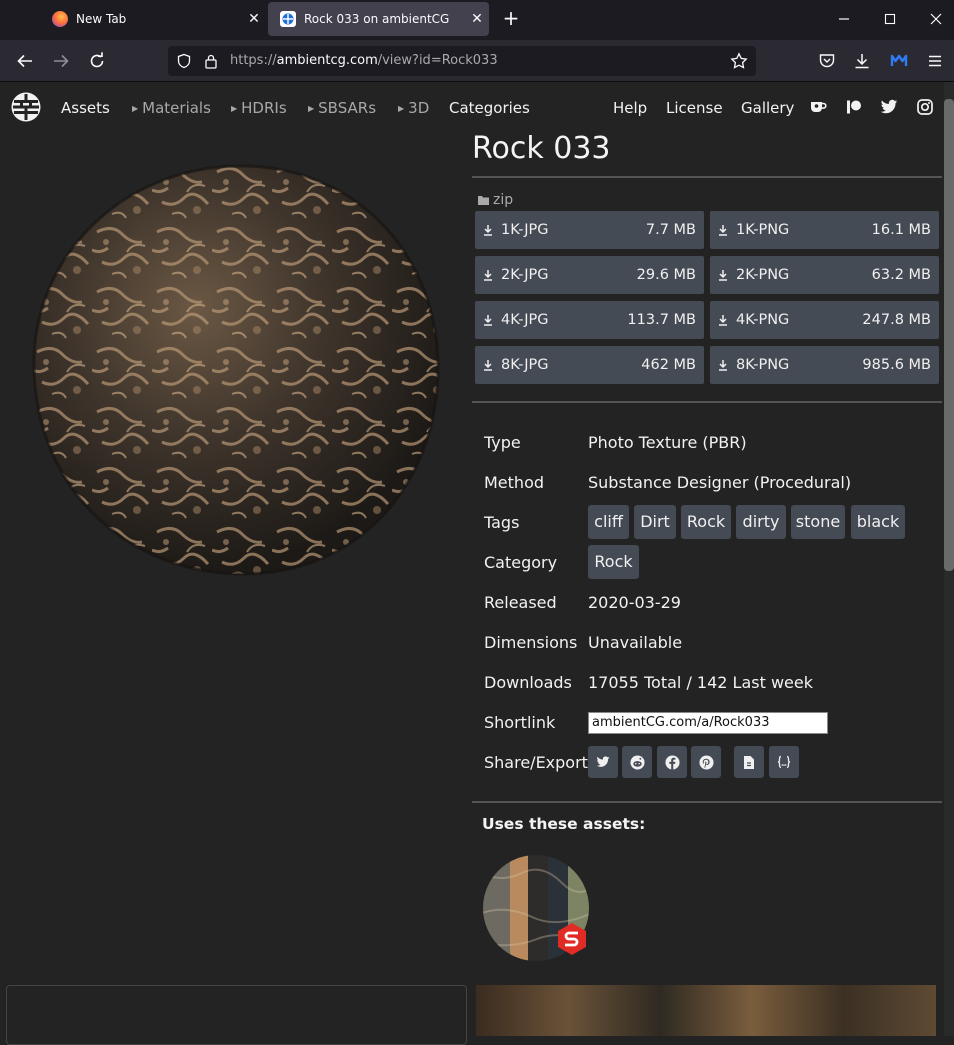 Image resolution: width=954 pixels, height=1045 pixels. Describe the element at coordinates (896, 365) in the screenshot. I see `download-size: 985.6 MB` at that location.